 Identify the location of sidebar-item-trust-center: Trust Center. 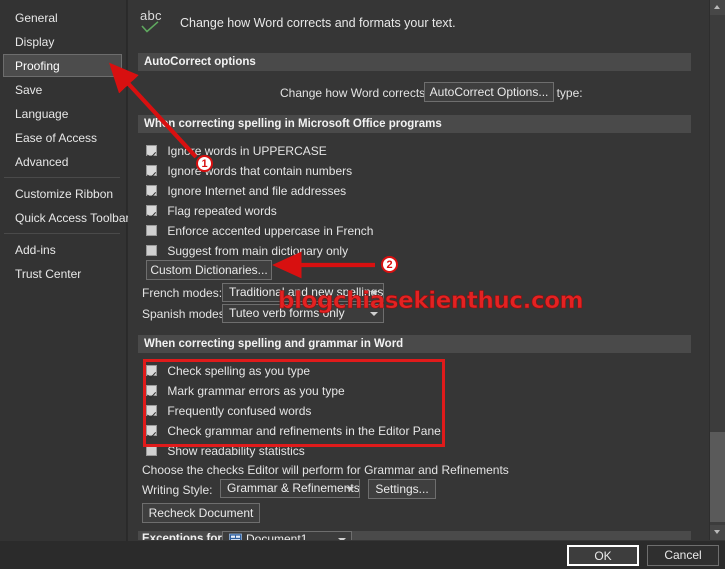
(62, 273).